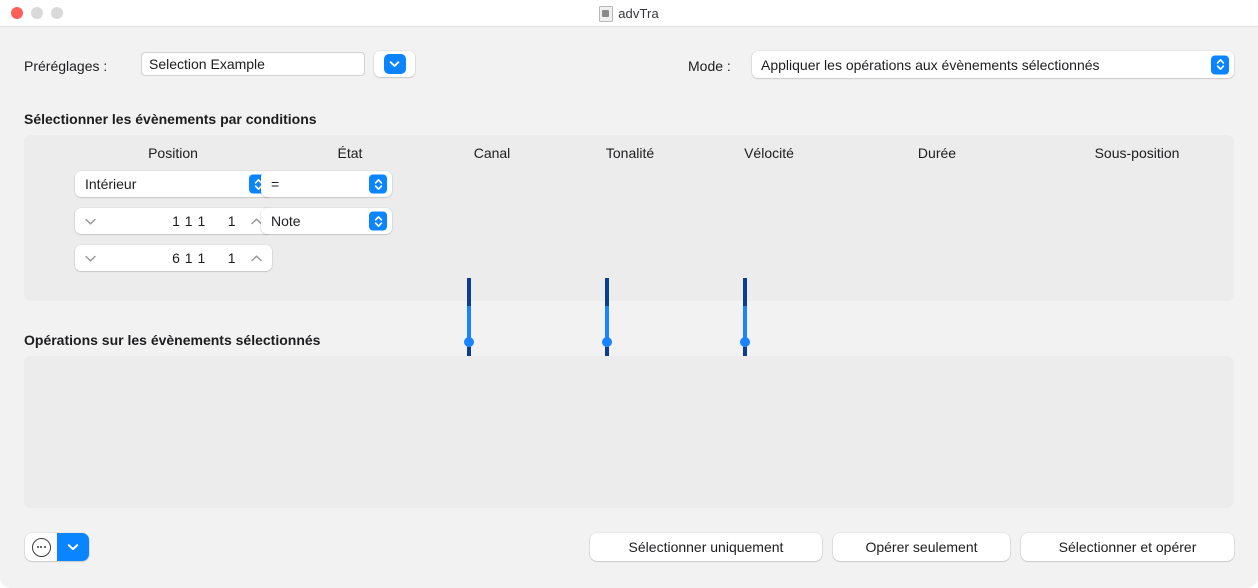 The width and height of the screenshot is (1258, 588). I want to click on presets-label: Préréglages :, so click(66, 66).